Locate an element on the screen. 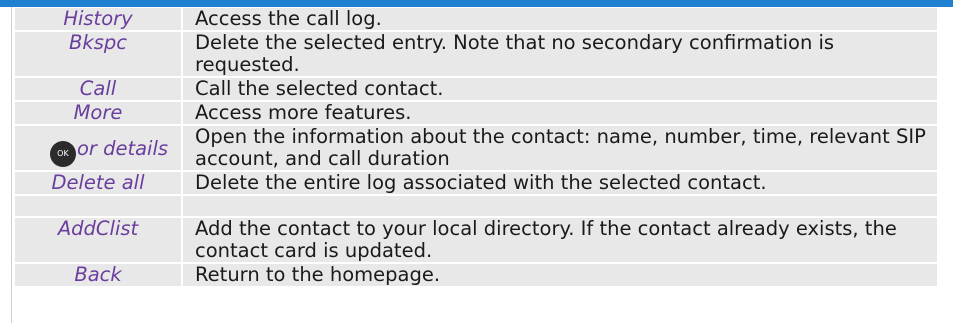  table-row: History Access the call log. is located at coordinates (476, 20).